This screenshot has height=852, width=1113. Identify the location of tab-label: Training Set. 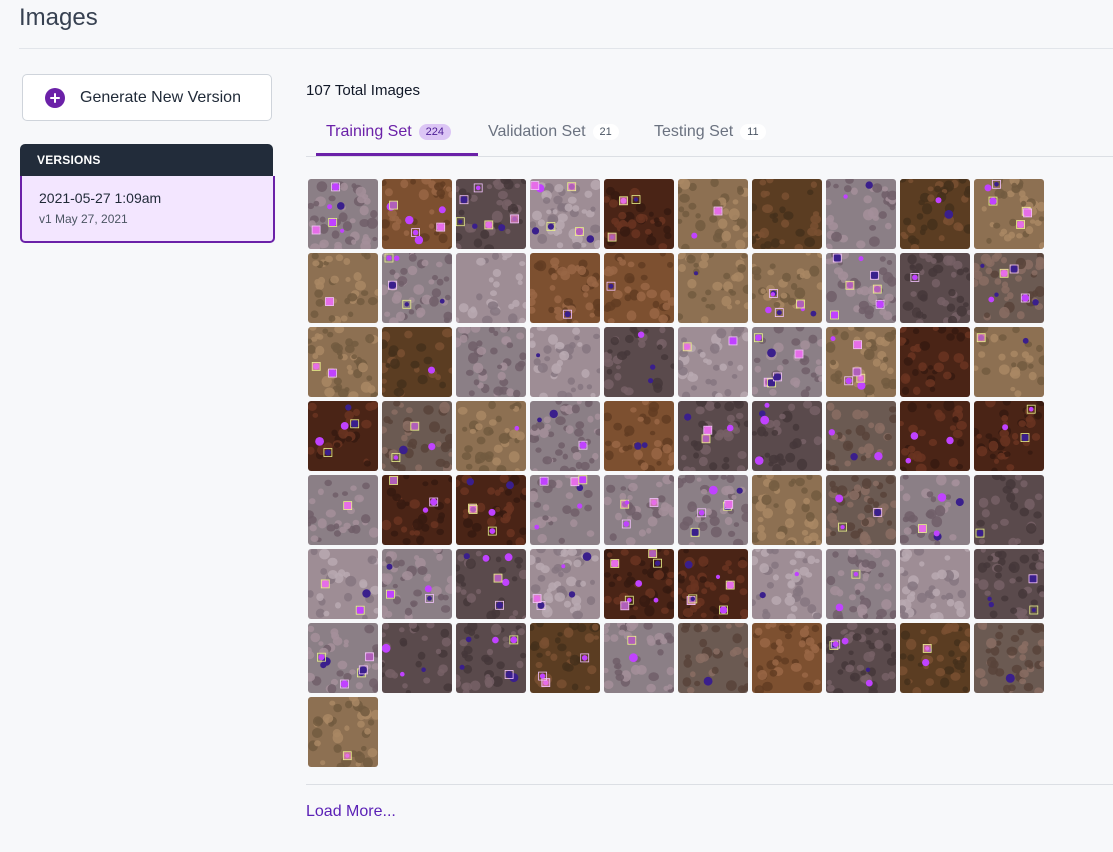
(369, 131).